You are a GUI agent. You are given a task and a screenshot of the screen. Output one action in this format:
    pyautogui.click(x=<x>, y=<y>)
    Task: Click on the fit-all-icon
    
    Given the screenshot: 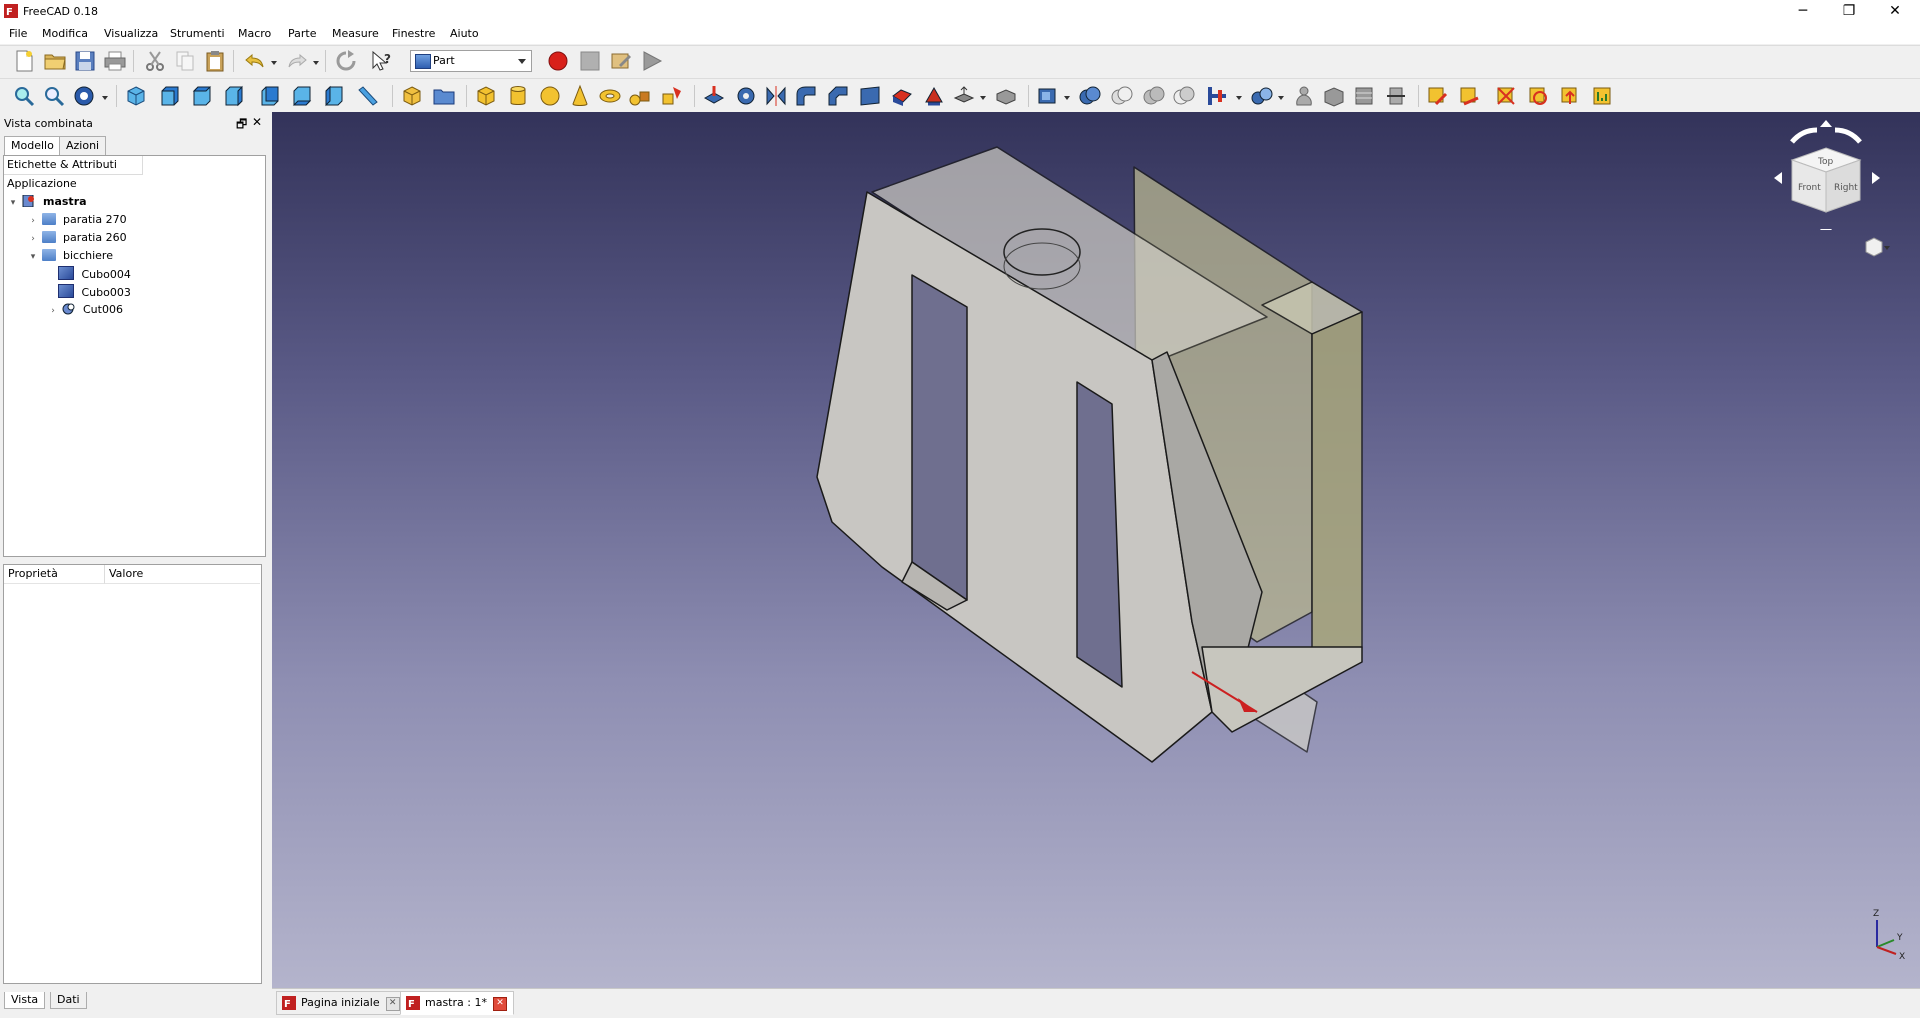 What is the action you would take?
    pyautogui.click(x=24, y=96)
    